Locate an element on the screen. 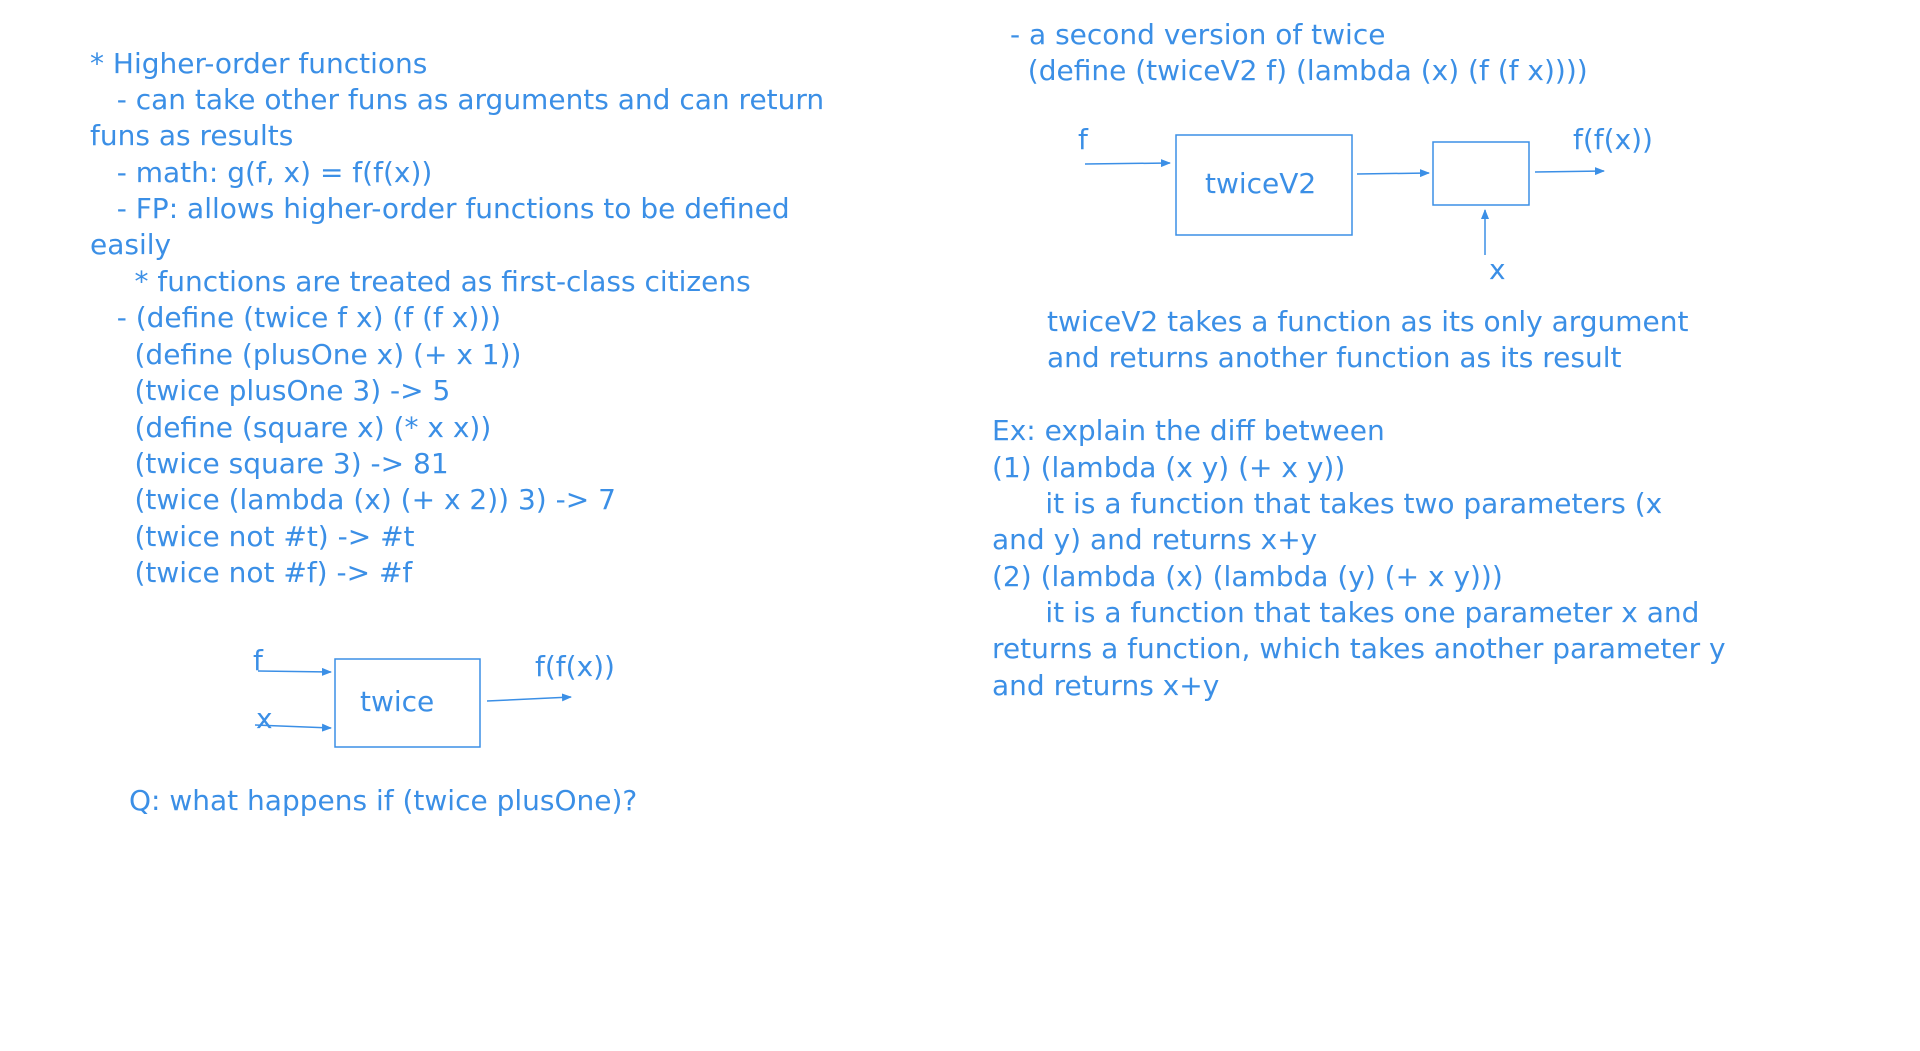 Image resolution: width=1920 pixels, height=1051 pixels. returned-input-x-label: x is located at coordinates (1497, 269).